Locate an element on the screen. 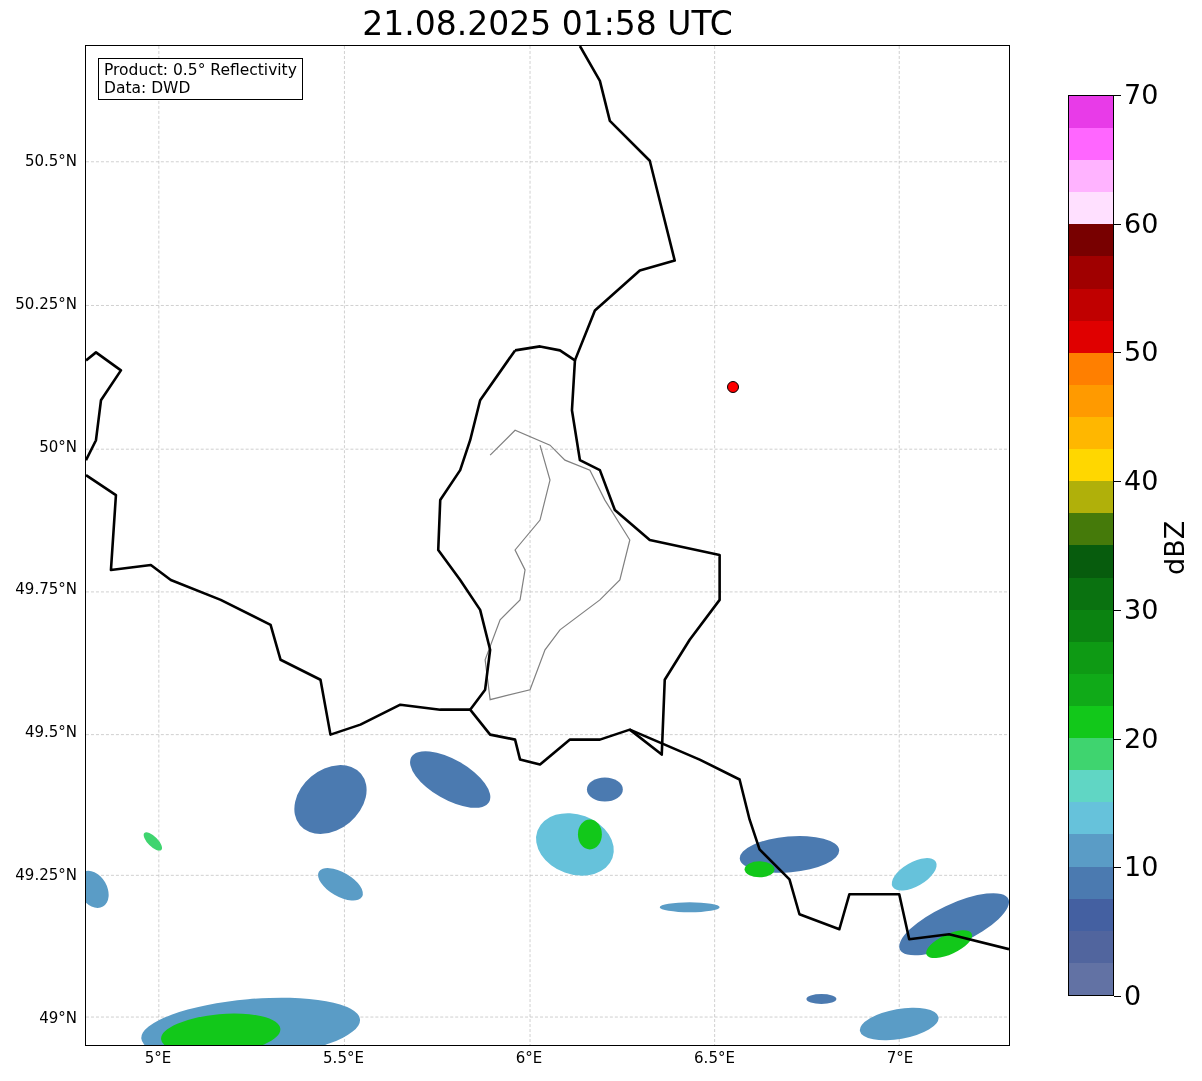 The width and height of the screenshot is (1202, 1081). colorbar-tick-label: 60 is located at coordinates (1136, 223).